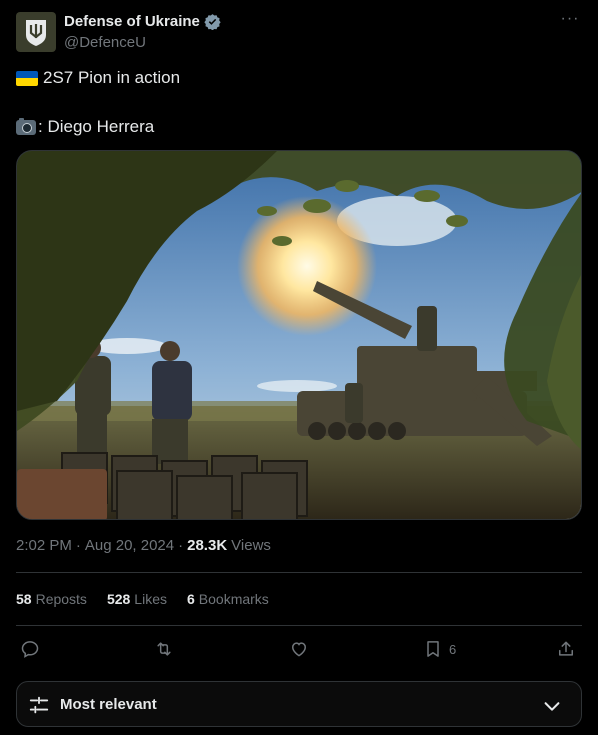 This screenshot has width=598, height=735. Describe the element at coordinates (24, 599) in the screenshot. I see `reposts-count: 58` at that location.